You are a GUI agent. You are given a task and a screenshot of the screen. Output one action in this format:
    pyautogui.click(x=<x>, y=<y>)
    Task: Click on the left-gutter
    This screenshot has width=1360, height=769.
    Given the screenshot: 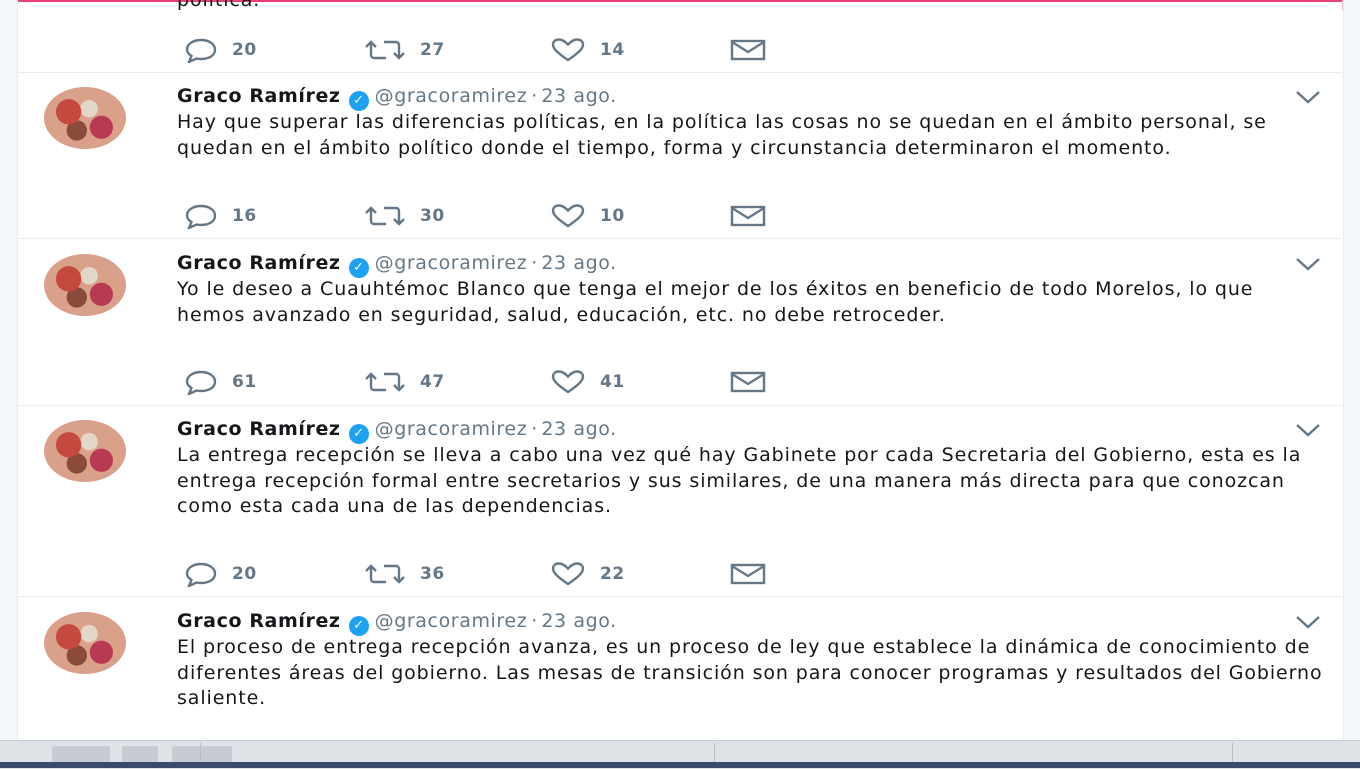 What is the action you would take?
    pyautogui.click(x=9, y=370)
    